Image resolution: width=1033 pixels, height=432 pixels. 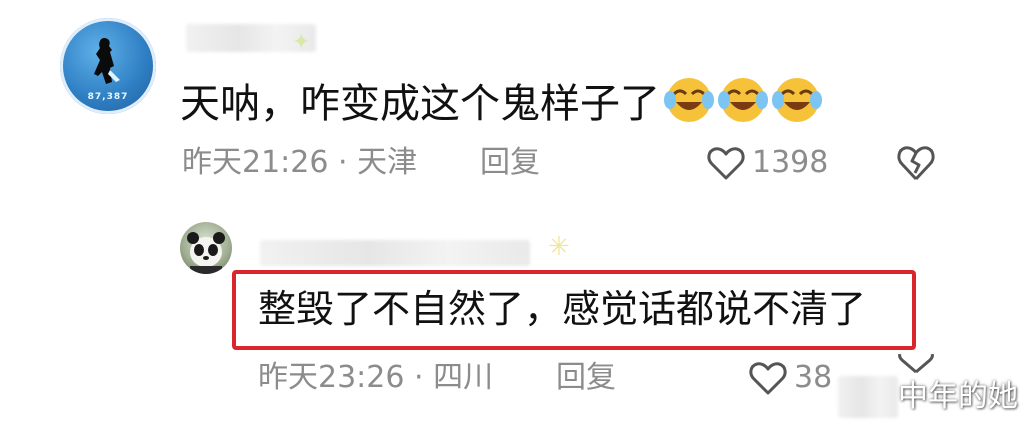 I want to click on replier-name-blurred, so click(x=395, y=253).